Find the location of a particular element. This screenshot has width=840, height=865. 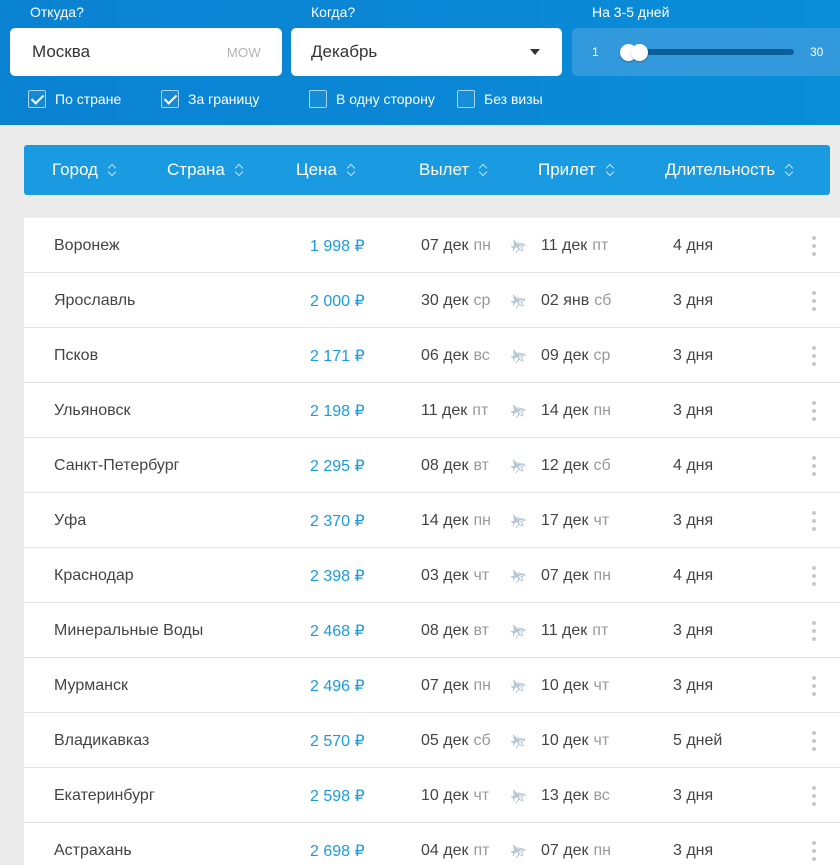

column-price: Цена is located at coordinates (326, 170).